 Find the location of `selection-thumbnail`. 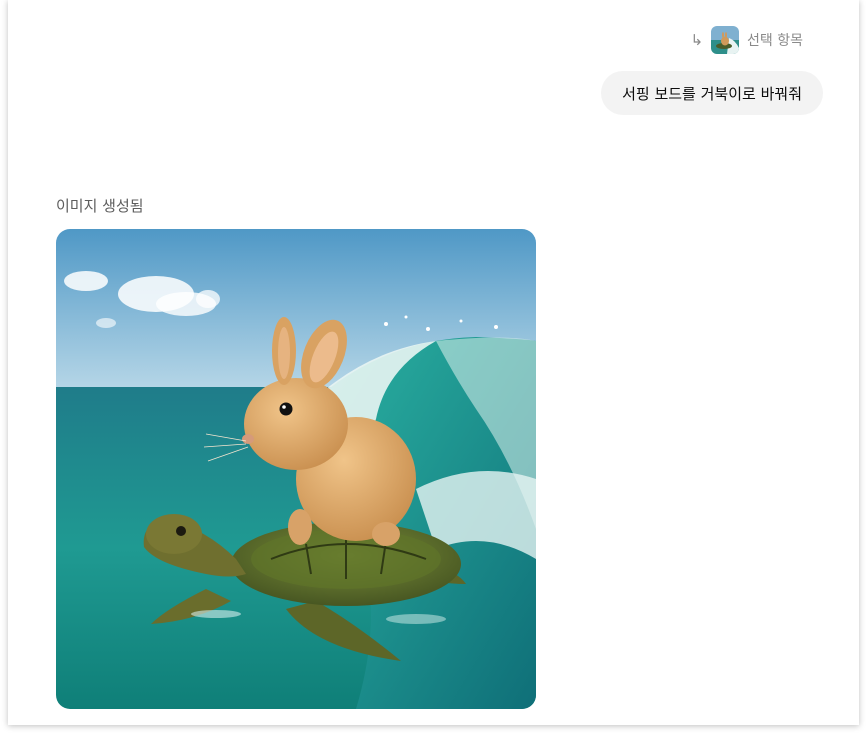

selection-thumbnail is located at coordinates (725, 40).